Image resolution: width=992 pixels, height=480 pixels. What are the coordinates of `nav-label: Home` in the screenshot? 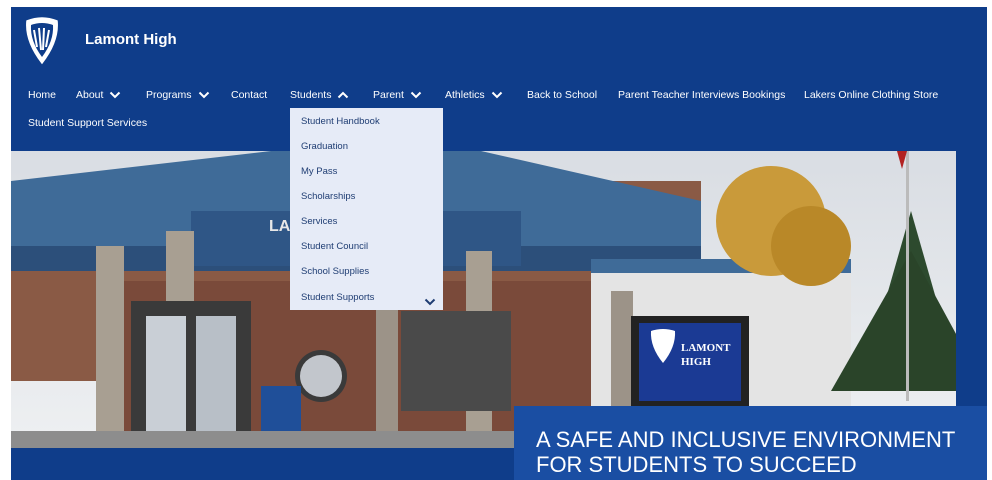 It's located at (42, 95).